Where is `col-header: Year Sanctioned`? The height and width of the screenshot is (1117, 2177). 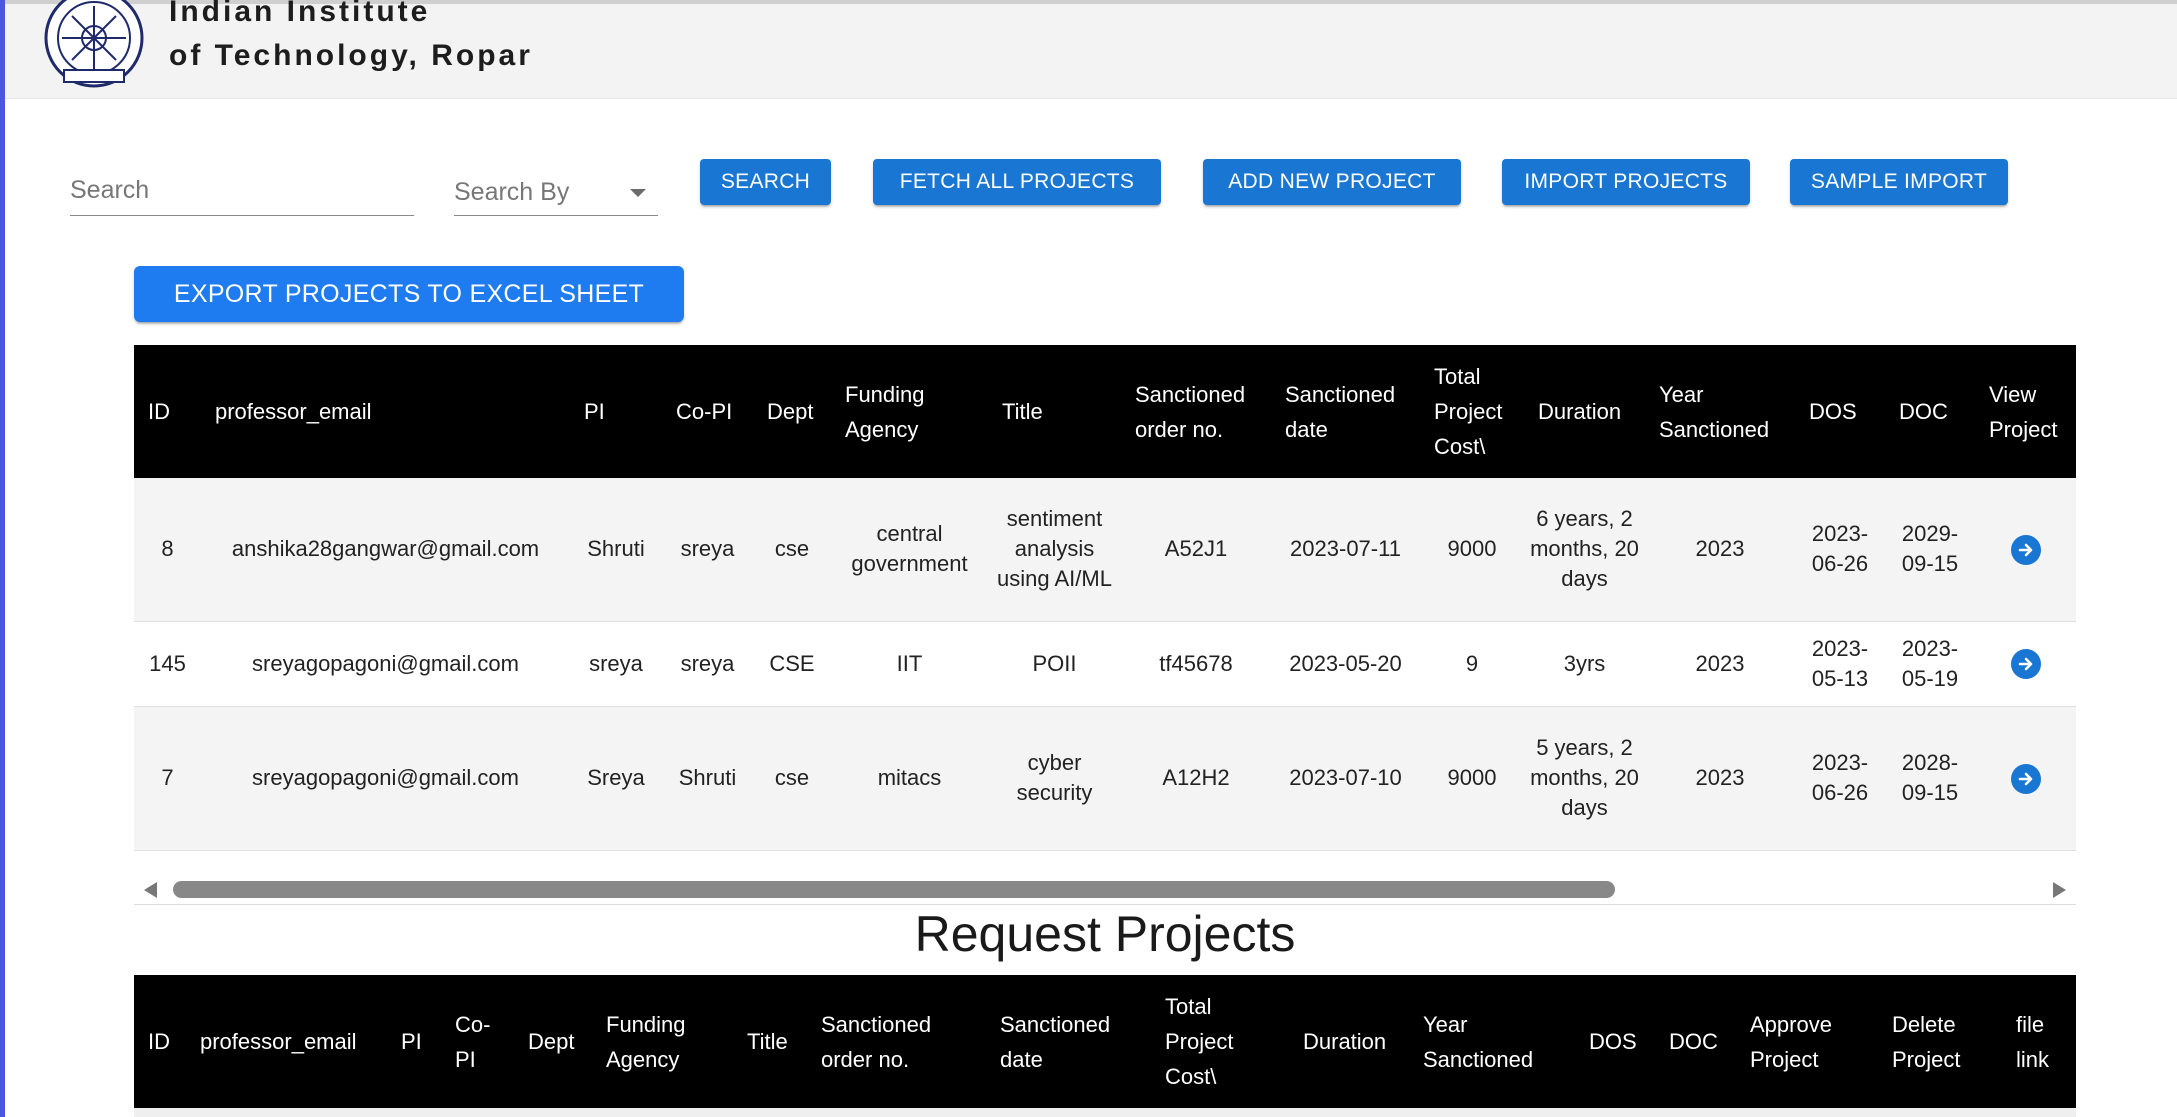 col-header: Year Sanctioned is located at coordinates (1720, 411).